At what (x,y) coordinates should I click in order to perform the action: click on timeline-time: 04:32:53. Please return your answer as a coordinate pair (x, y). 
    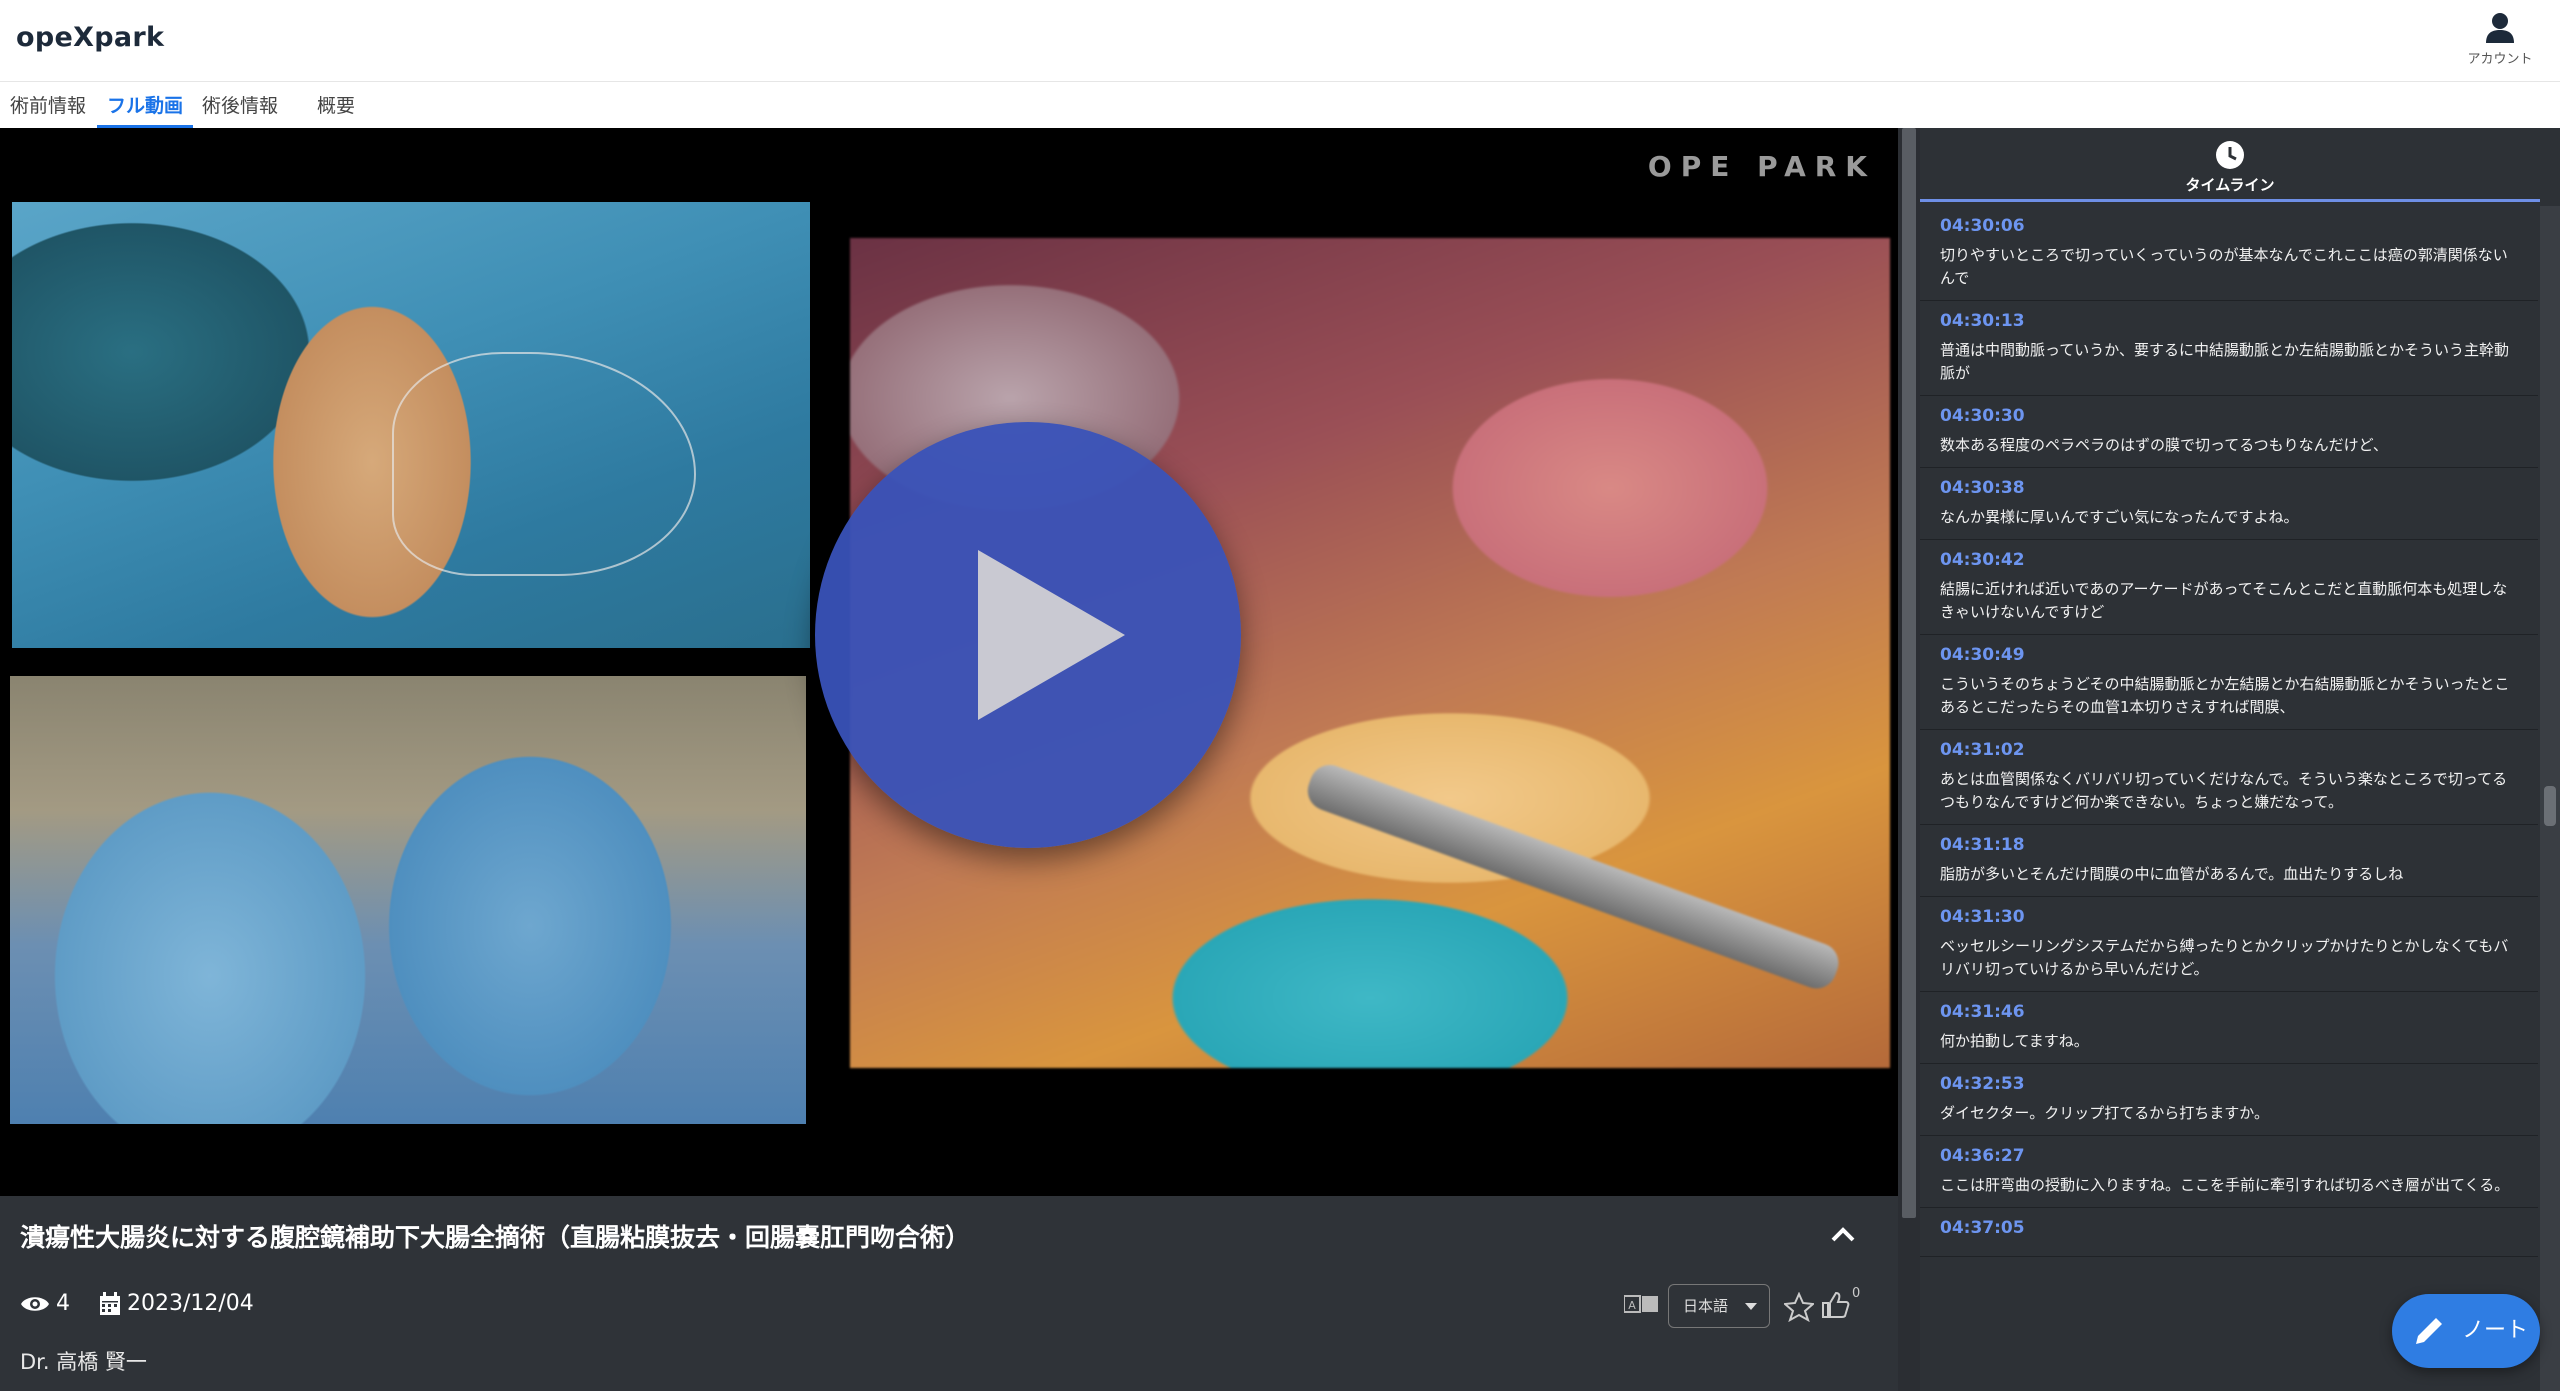
    Looking at the image, I should click on (2230, 1084).